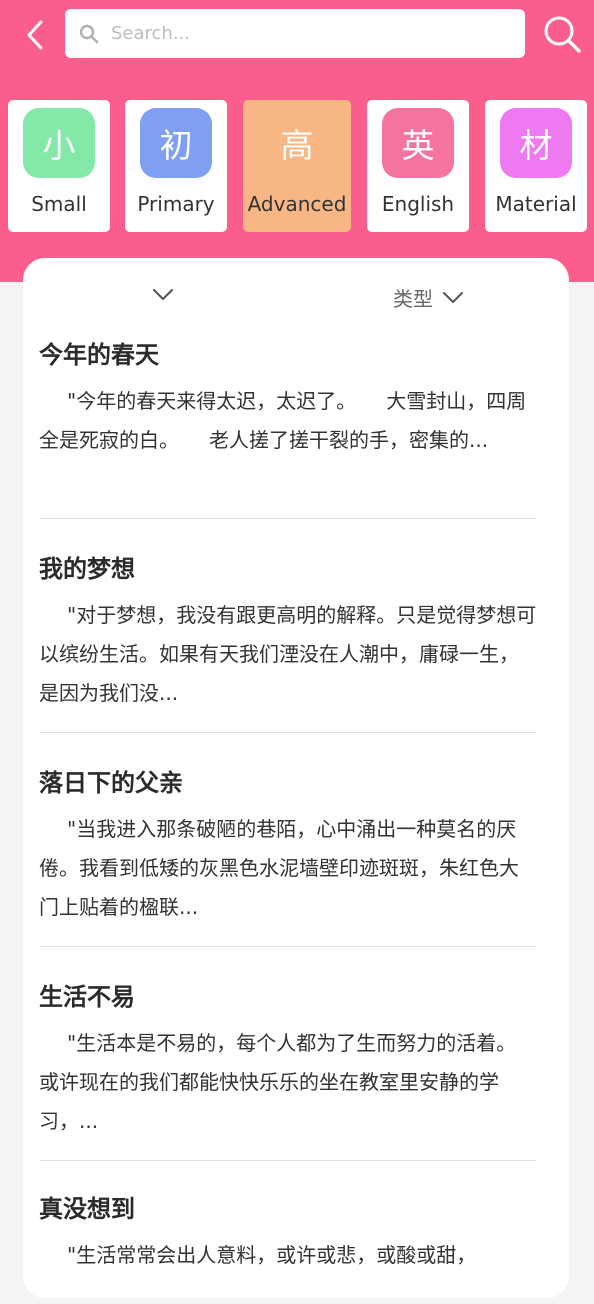 This screenshot has width=594, height=1304. What do you see at coordinates (297, 166) in the screenshot?
I see `category-advanced: 高 Advanced` at bounding box center [297, 166].